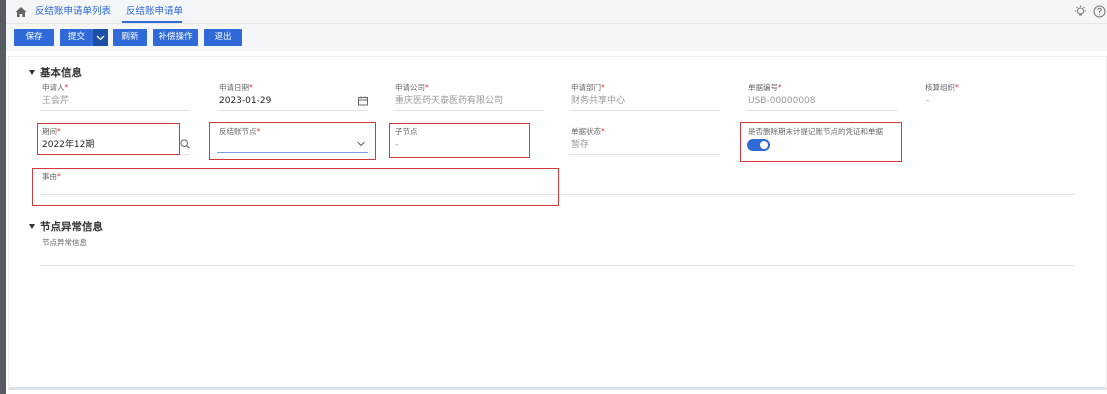 Image resolution: width=1107 pixels, height=394 pixels. Describe the element at coordinates (598, 101) in the screenshot. I see `department-value: 财务共享中心` at that location.